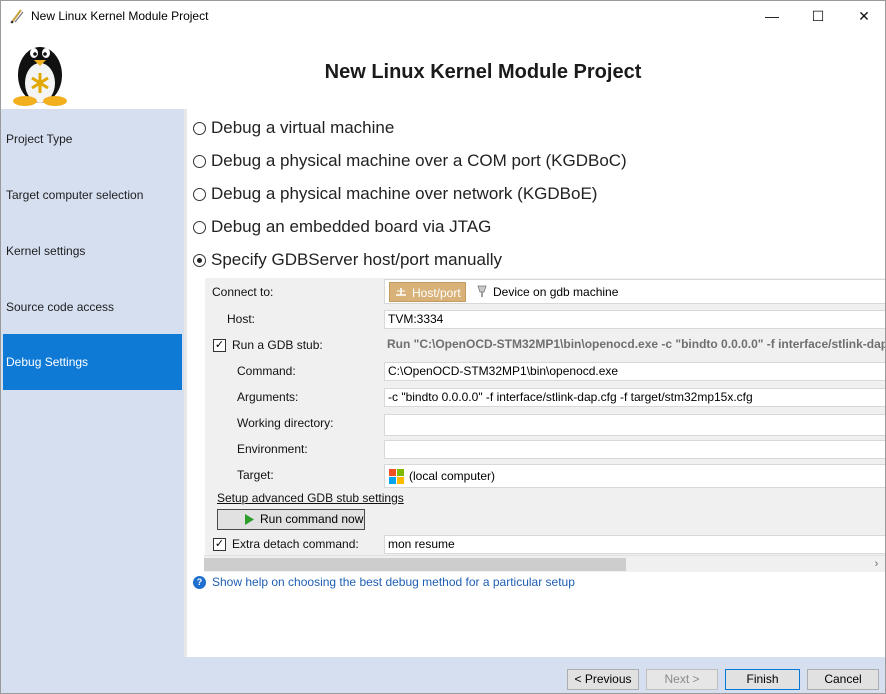  What do you see at coordinates (219, 345) in the screenshot?
I see `run-gdb-stub-checkbox: ✓` at bounding box center [219, 345].